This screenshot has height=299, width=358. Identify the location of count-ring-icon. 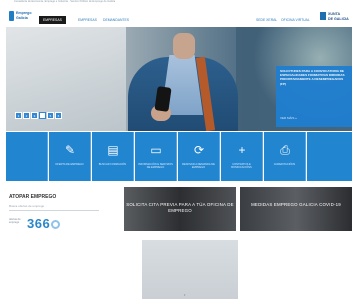
(56, 225).